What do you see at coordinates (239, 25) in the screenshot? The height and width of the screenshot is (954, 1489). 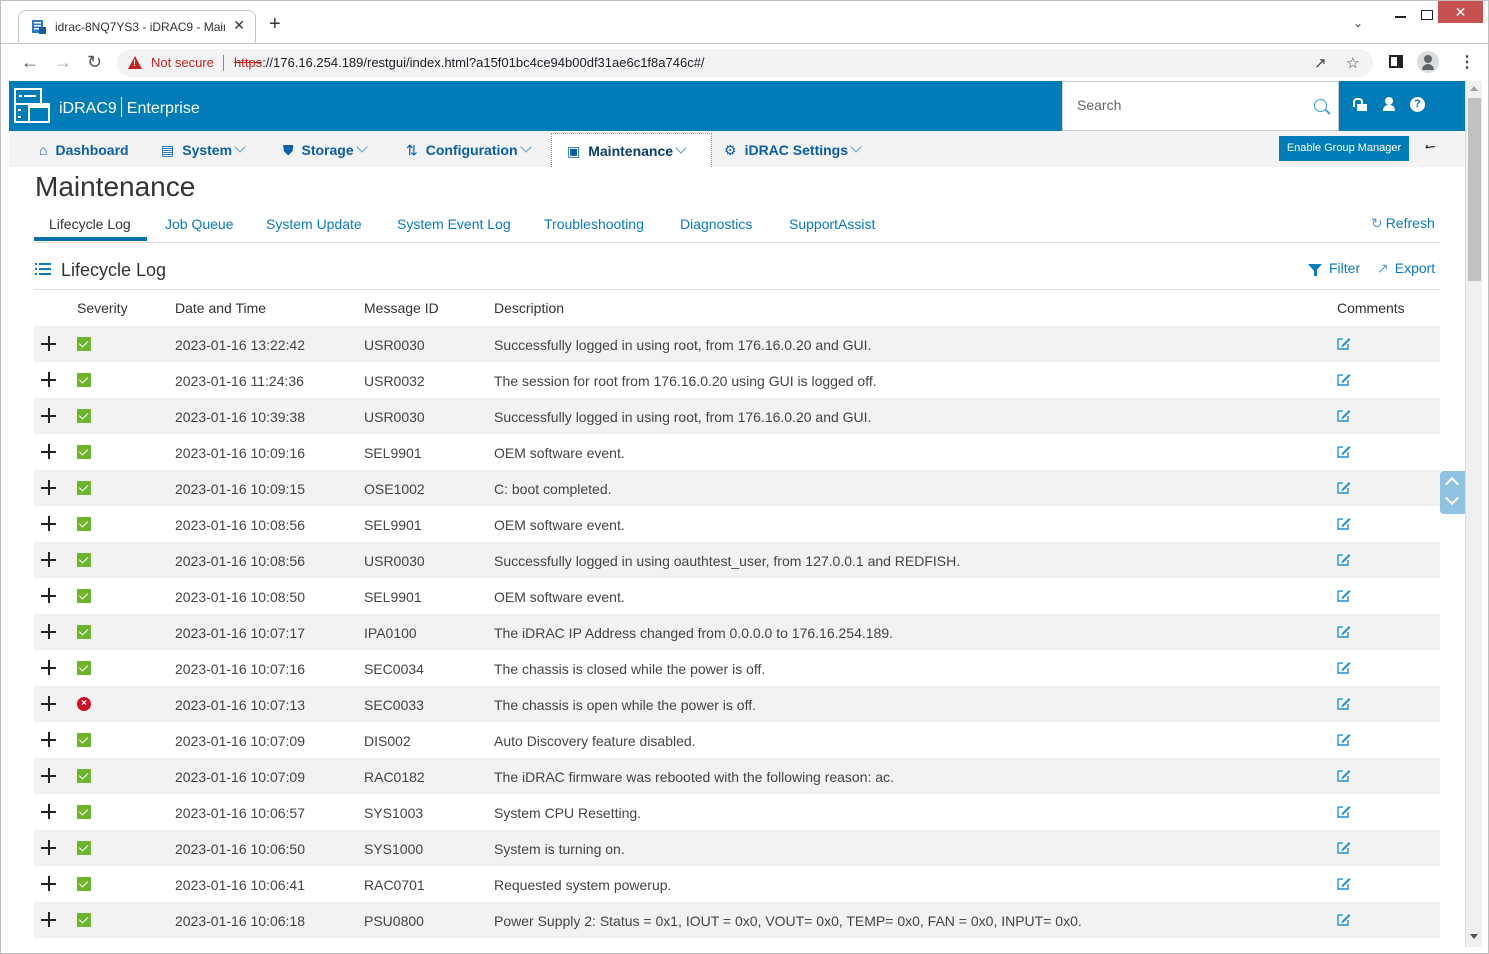 I see `close-tab-icon: ✕` at bounding box center [239, 25].